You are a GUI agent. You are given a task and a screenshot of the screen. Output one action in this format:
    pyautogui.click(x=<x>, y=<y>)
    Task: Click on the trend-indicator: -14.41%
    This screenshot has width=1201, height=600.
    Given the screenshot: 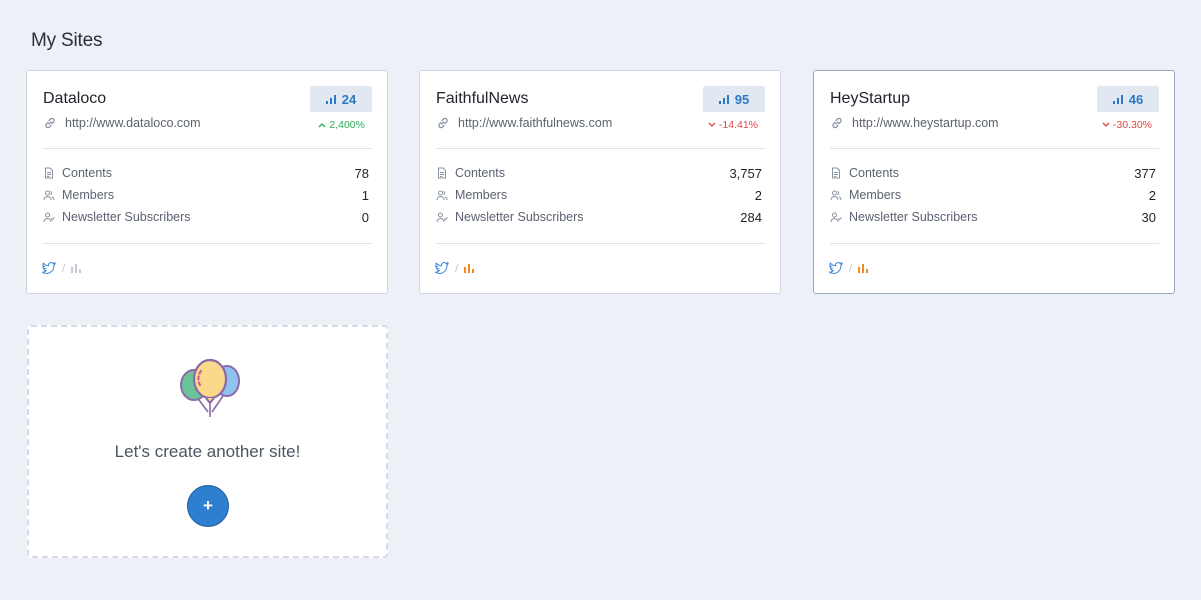 What is the action you would take?
    pyautogui.click(x=733, y=125)
    